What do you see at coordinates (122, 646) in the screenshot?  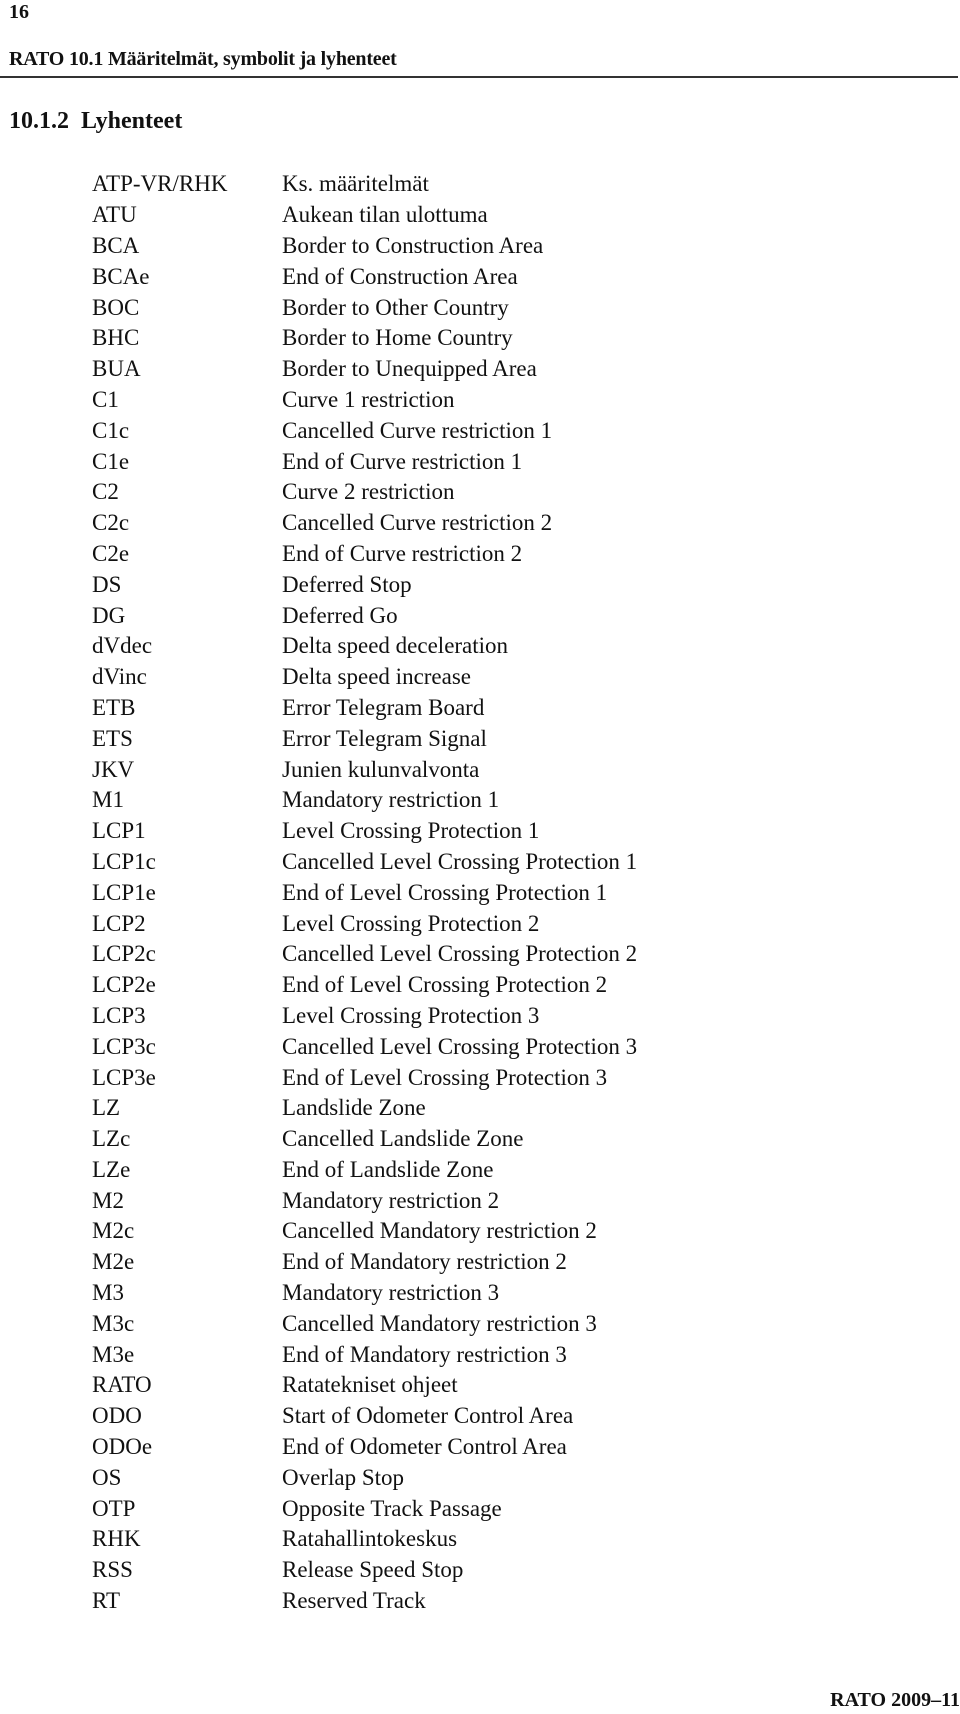 I see `abbreviation-term: dVdec` at bounding box center [122, 646].